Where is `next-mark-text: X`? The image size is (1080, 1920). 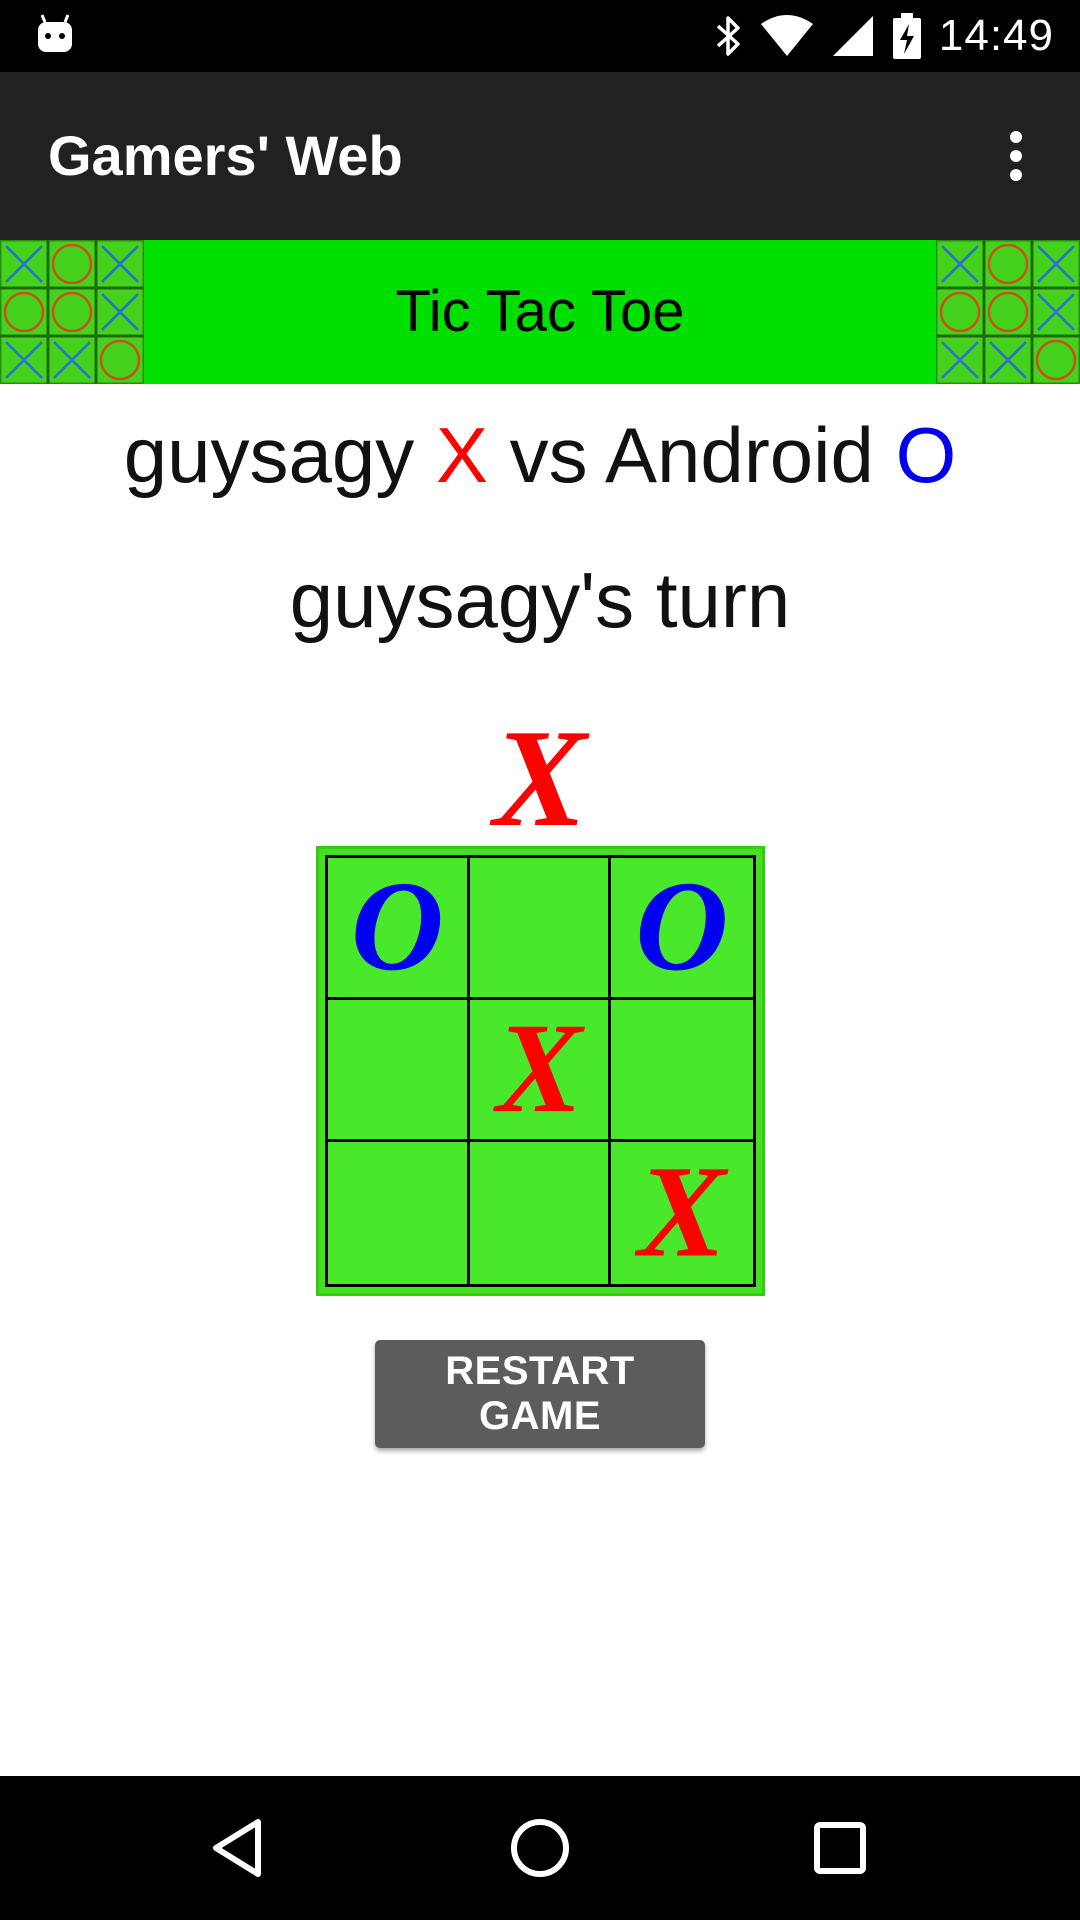 next-mark-text: X is located at coordinates (539, 775).